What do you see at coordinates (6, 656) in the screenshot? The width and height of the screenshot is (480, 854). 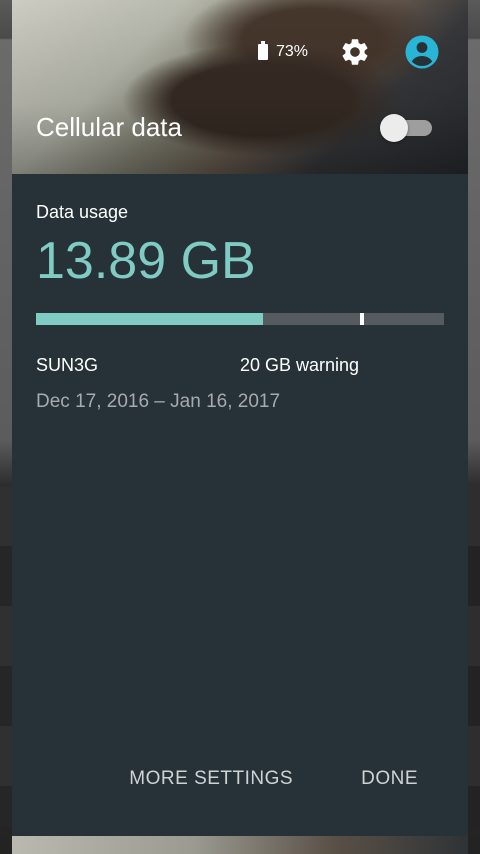 I see `background-app-edge-left` at bounding box center [6, 656].